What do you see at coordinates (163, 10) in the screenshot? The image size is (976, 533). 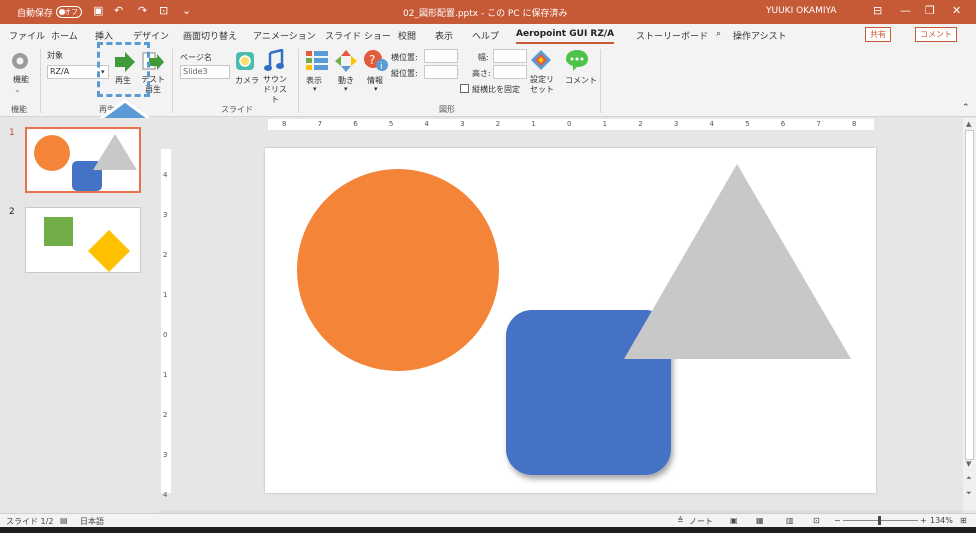 I see `presentation-start-icon: ⊡` at bounding box center [163, 10].